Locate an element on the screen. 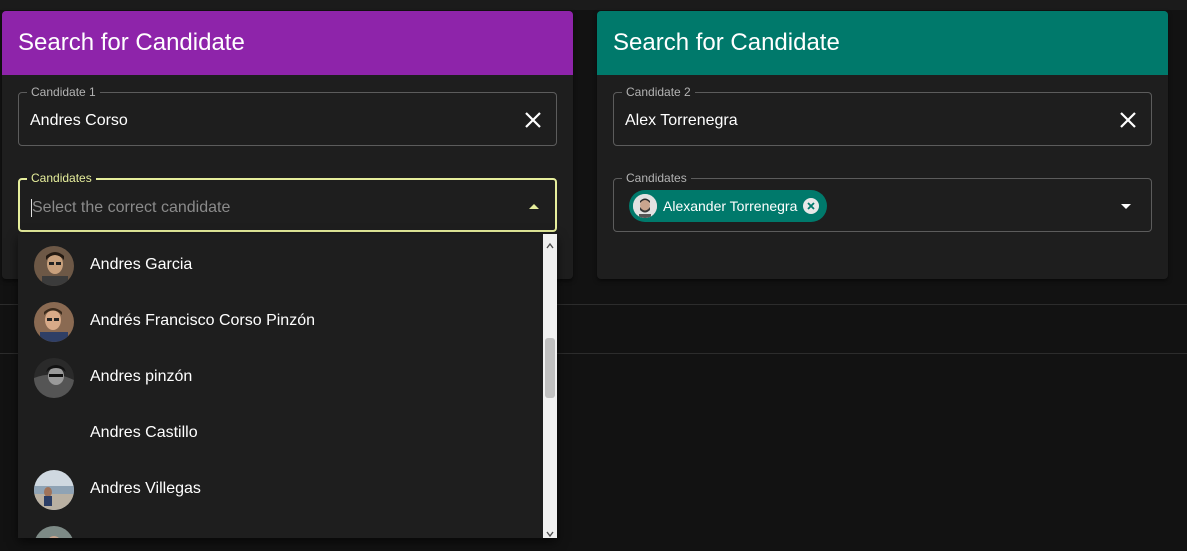 Image resolution: width=1187 pixels, height=551 pixels. candidate-2-field: Candidate 2 Alex Torrenegra is located at coordinates (882, 115).